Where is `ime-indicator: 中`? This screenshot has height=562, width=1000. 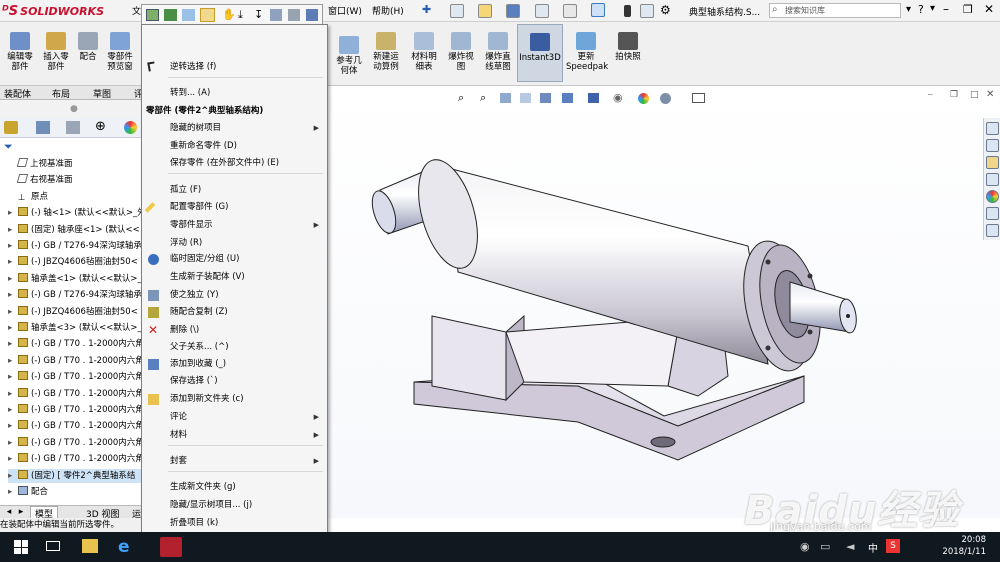 ime-indicator: 中 is located at coordinates (873, 547).